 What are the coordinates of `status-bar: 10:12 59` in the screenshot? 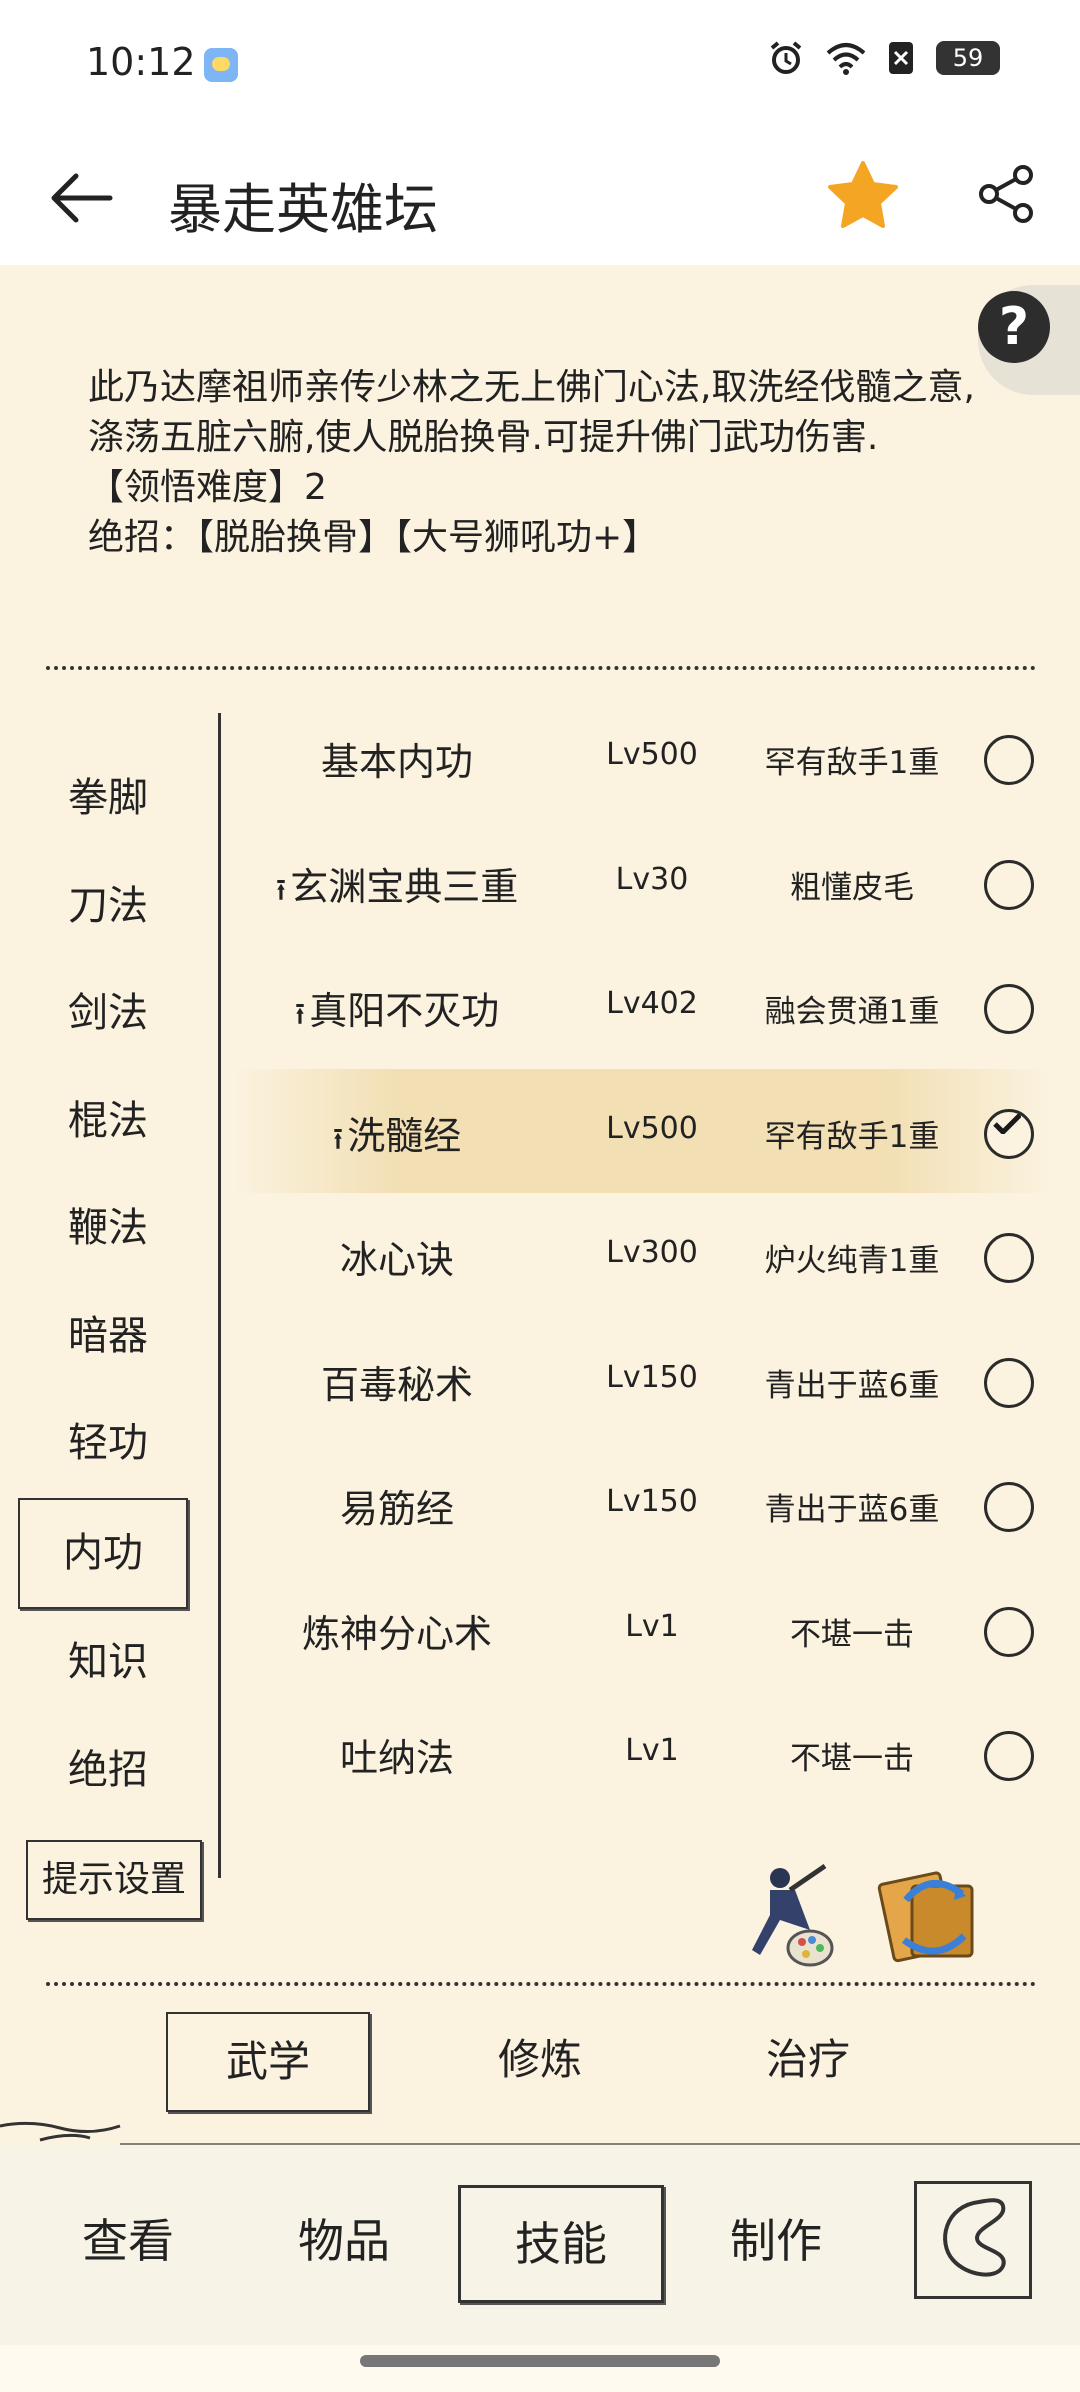 It's located at (540, 67).